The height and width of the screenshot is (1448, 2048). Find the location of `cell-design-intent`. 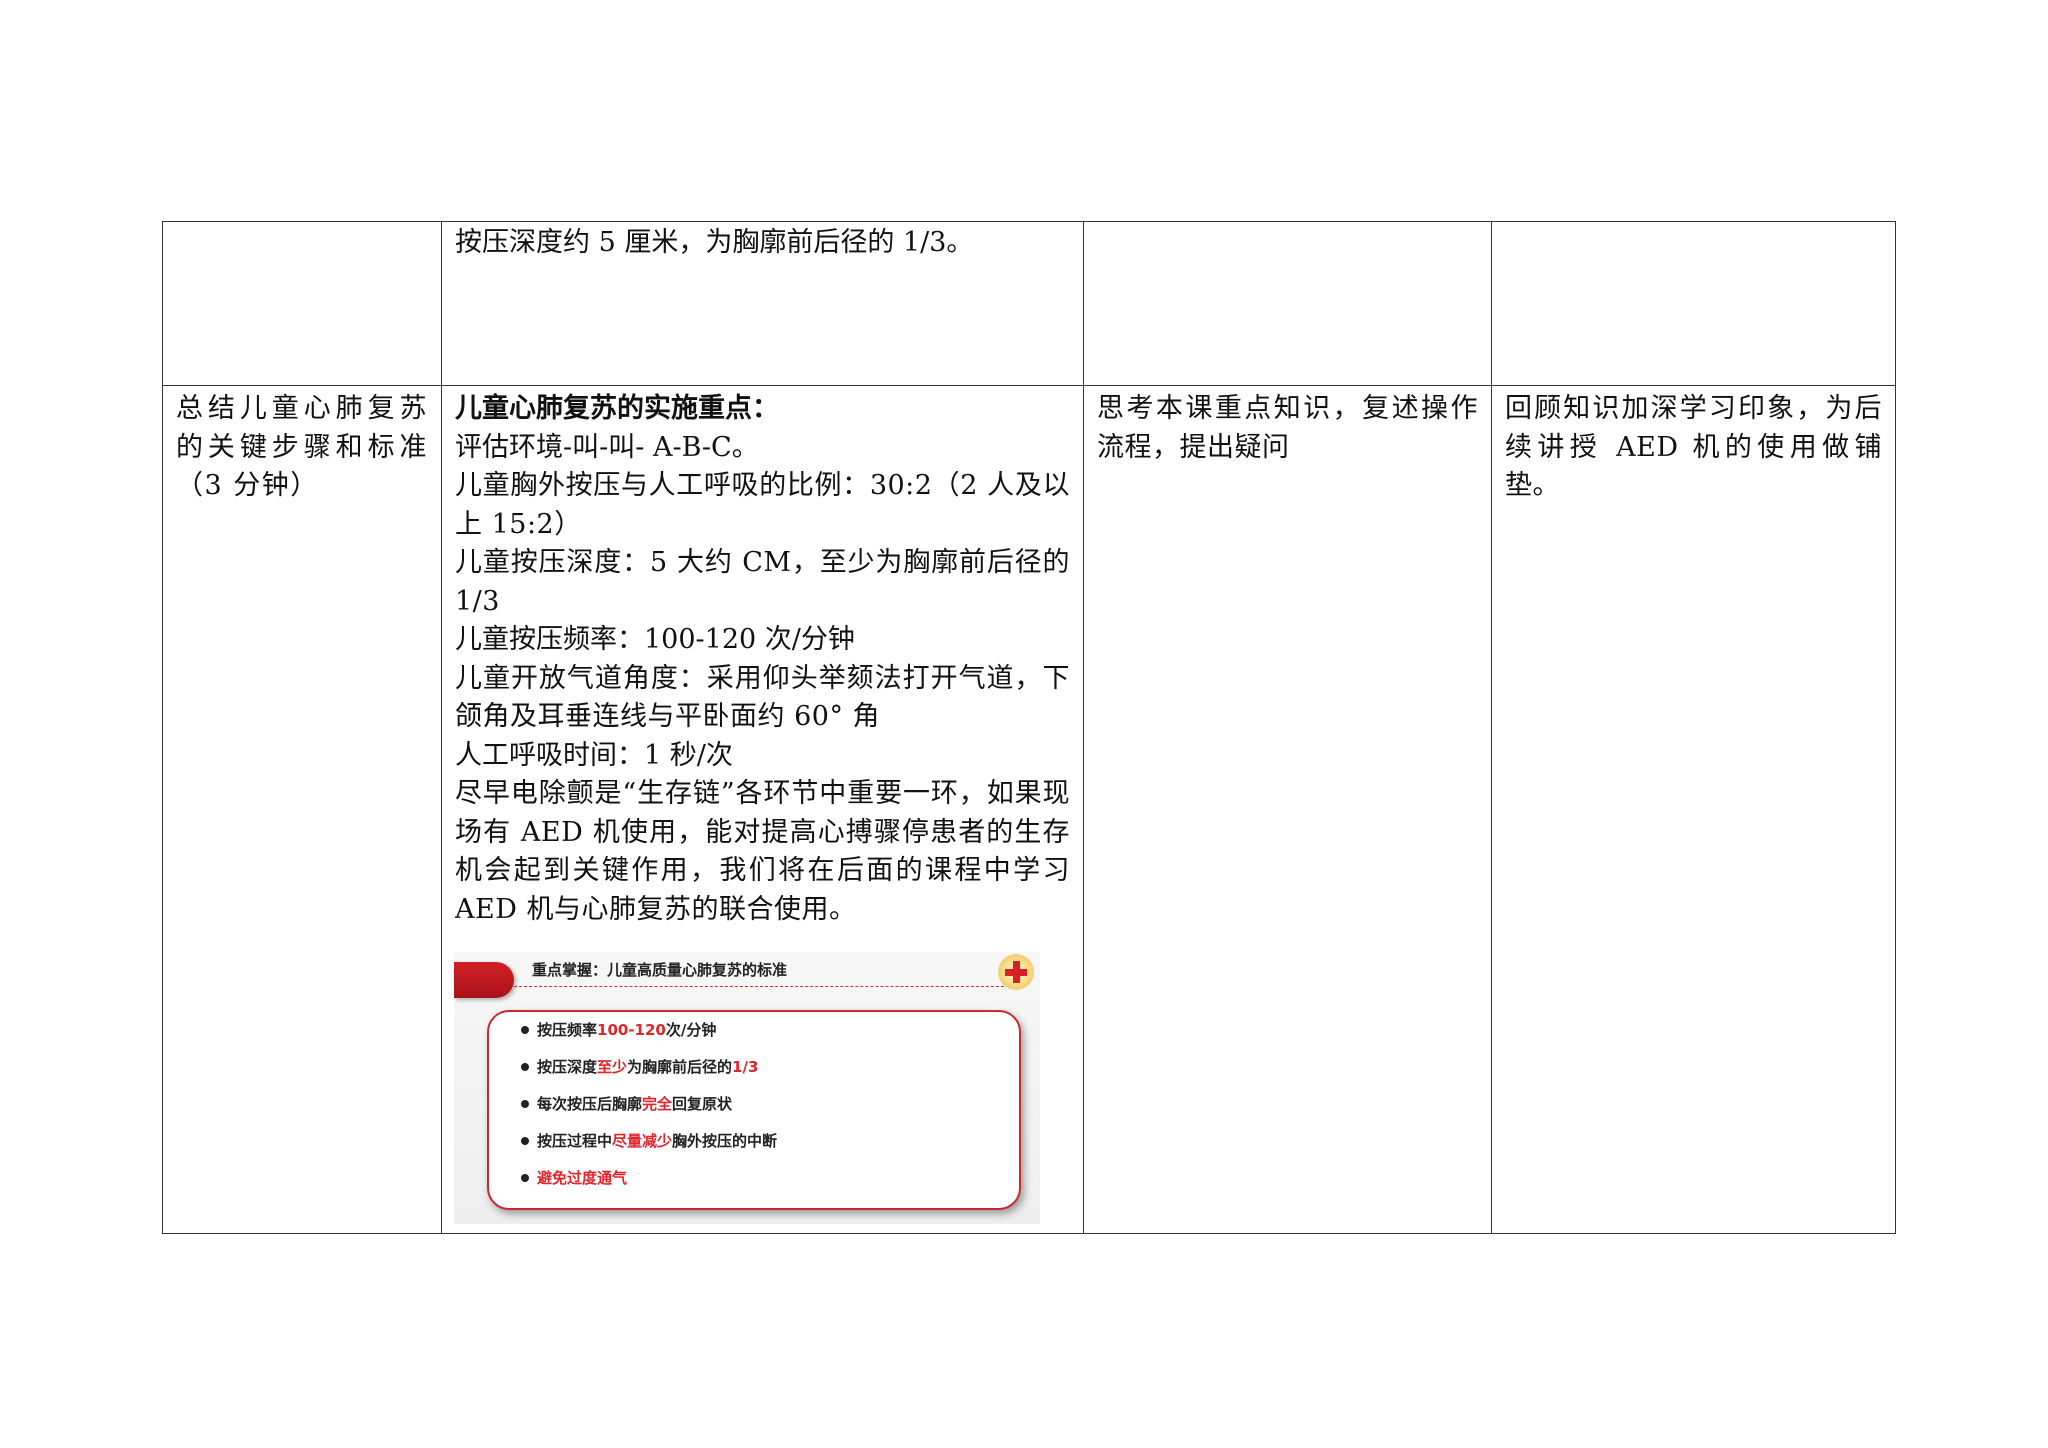

cell-design-intent is located at coordinates (1693, 303).